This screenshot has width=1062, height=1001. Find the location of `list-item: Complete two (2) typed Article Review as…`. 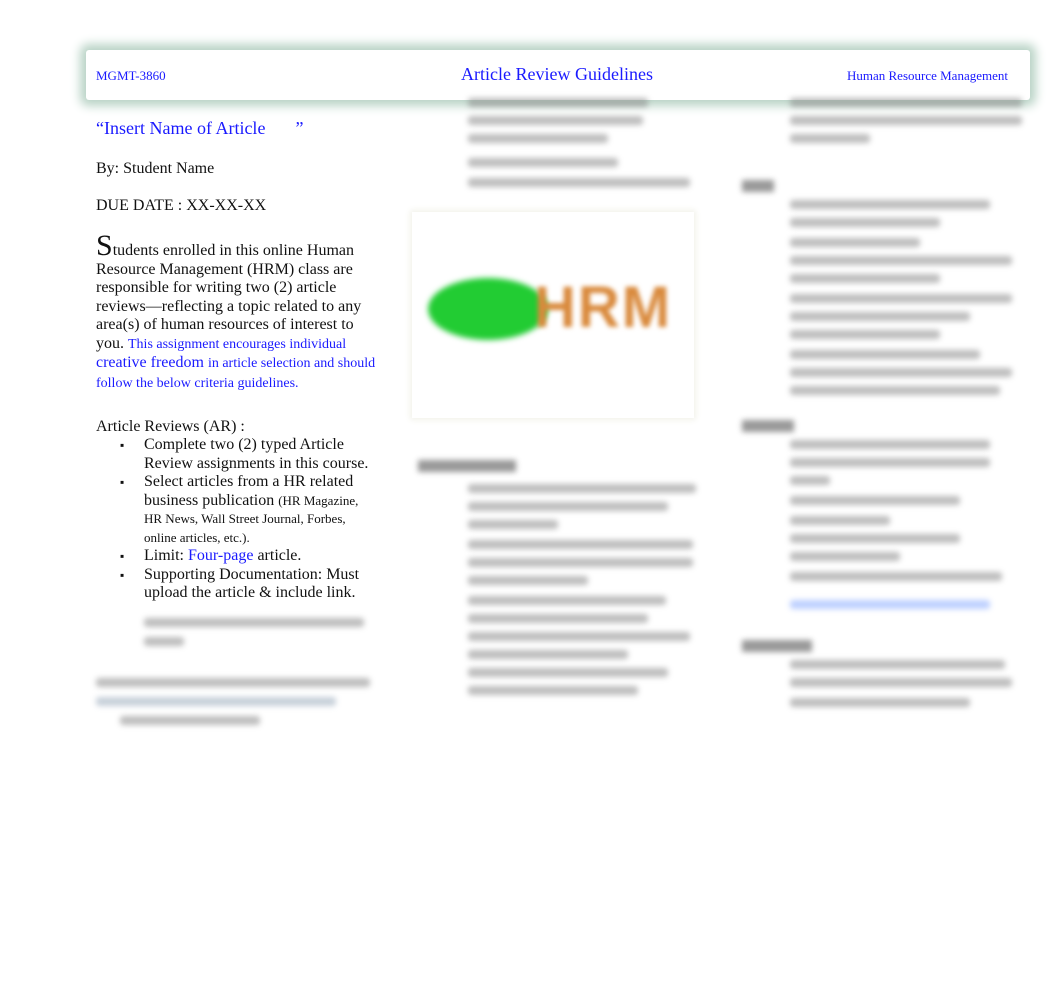

list-item: Complete two (2) typed Article Review as… is located at coordinates (236, 454).